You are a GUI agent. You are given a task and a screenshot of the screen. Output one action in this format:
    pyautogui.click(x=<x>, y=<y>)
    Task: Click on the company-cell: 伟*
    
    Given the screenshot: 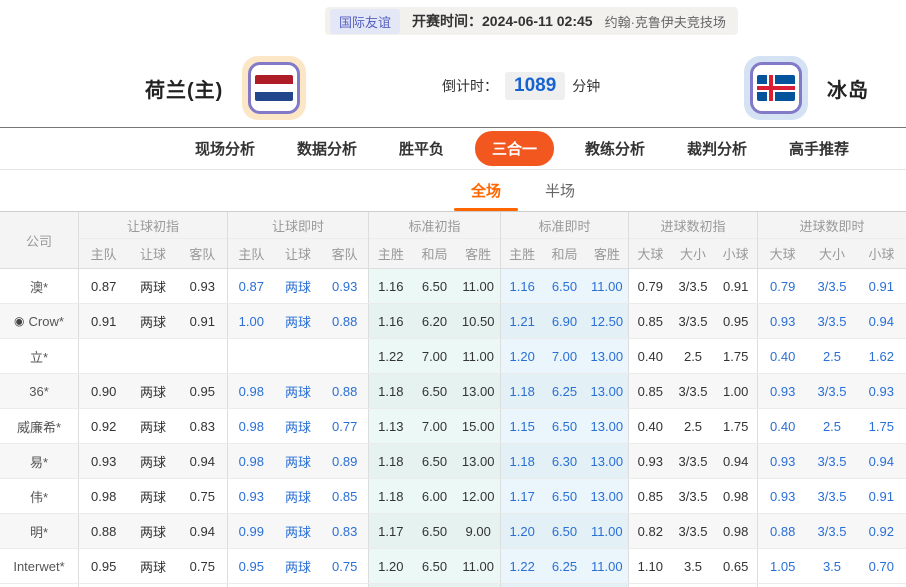 What is the action you would take?
    pyautogui.click(x=39, y=496)
    